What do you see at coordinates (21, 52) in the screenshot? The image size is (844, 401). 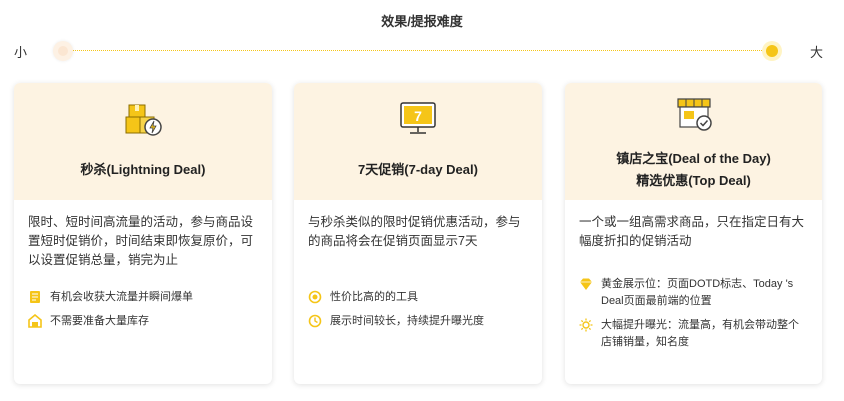 I see `scale-min-label: 小` at bounding box center [21, 52].